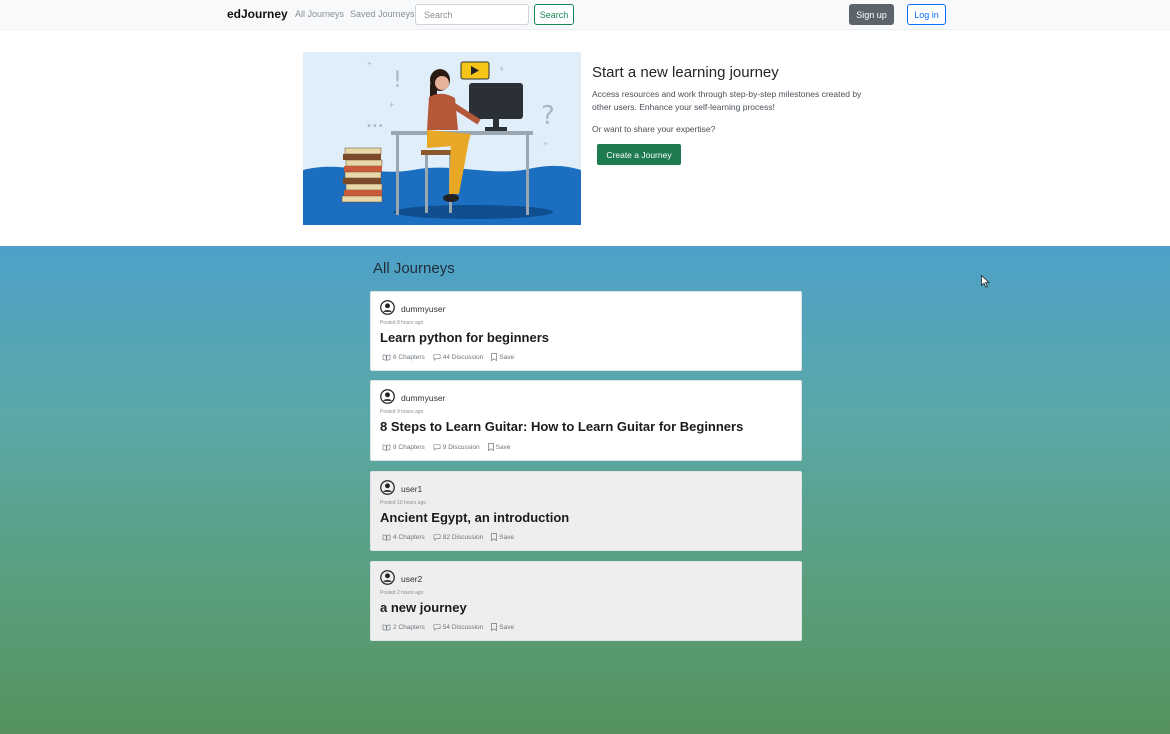 This screenshot has height=734, width=1170. Describe the element at coordinates (474, 517) in the screenshot. I see `card-title: Ancient Egypt, an introduction` at that location.